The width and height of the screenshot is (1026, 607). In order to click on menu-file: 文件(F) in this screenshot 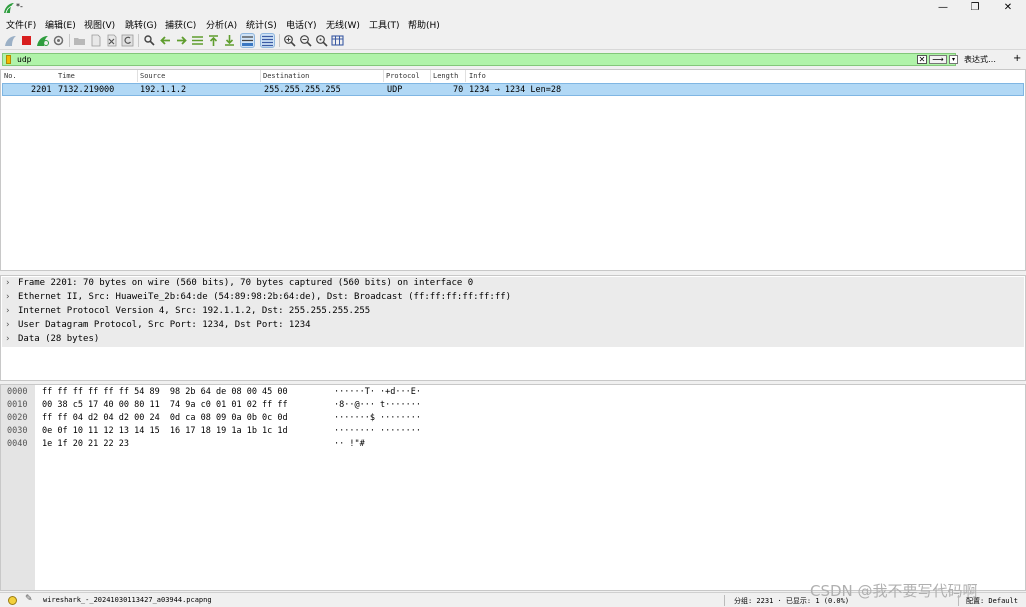, I will do `click(21, 24)`.